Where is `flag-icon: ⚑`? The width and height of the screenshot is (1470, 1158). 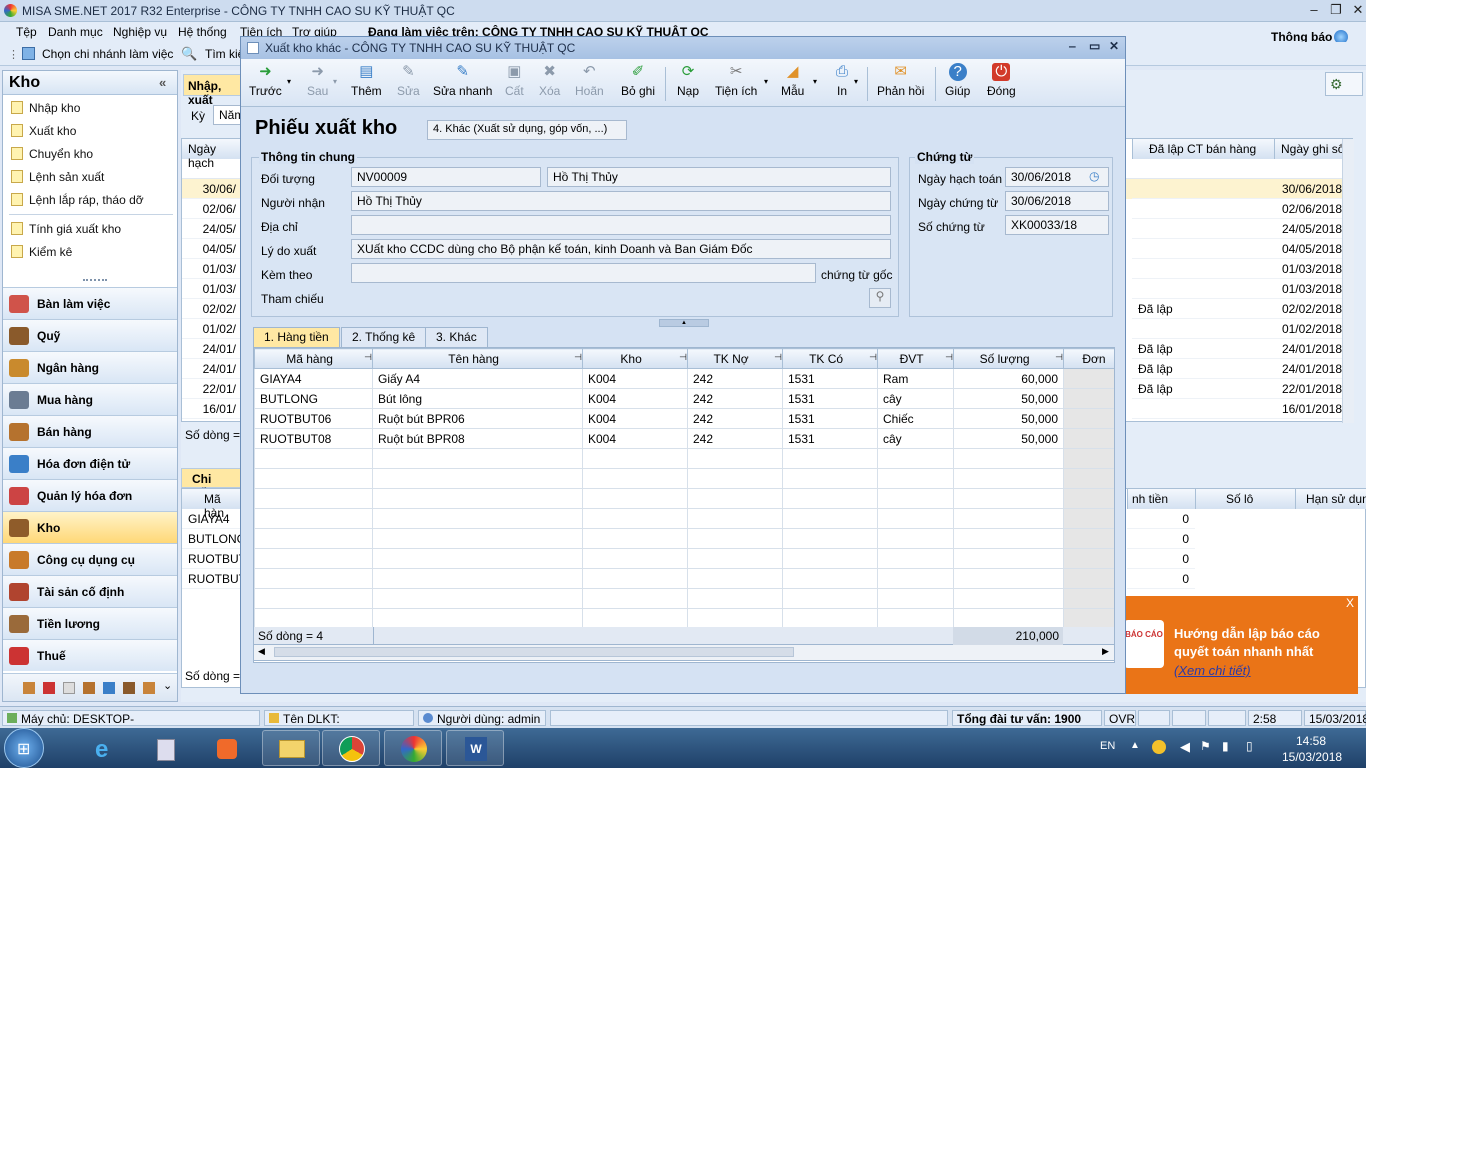 flag-icon: ⚑ is located at coordinates (1205, 746).